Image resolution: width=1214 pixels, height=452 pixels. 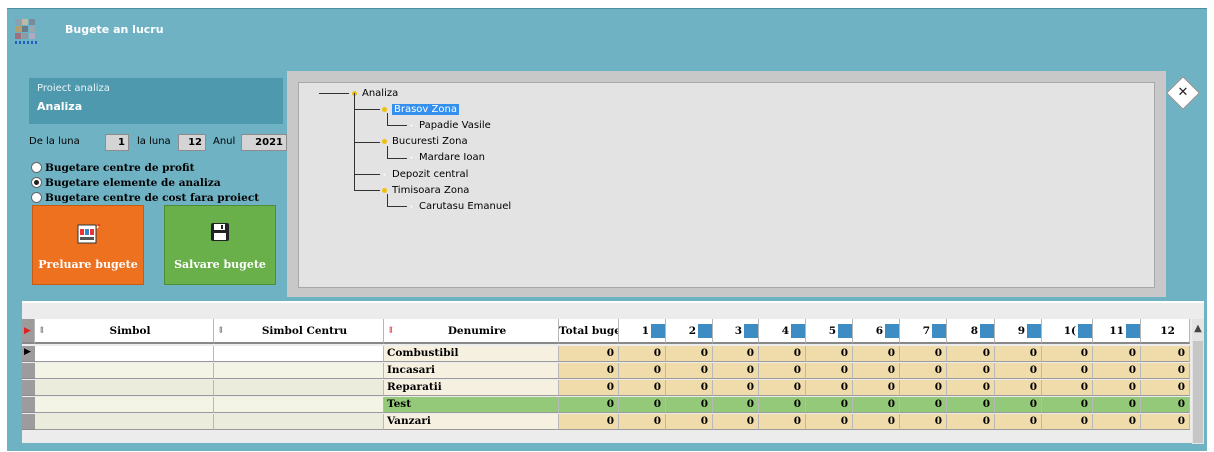 I want to click on tree-node: Analiza, so click(x=375, y=93).